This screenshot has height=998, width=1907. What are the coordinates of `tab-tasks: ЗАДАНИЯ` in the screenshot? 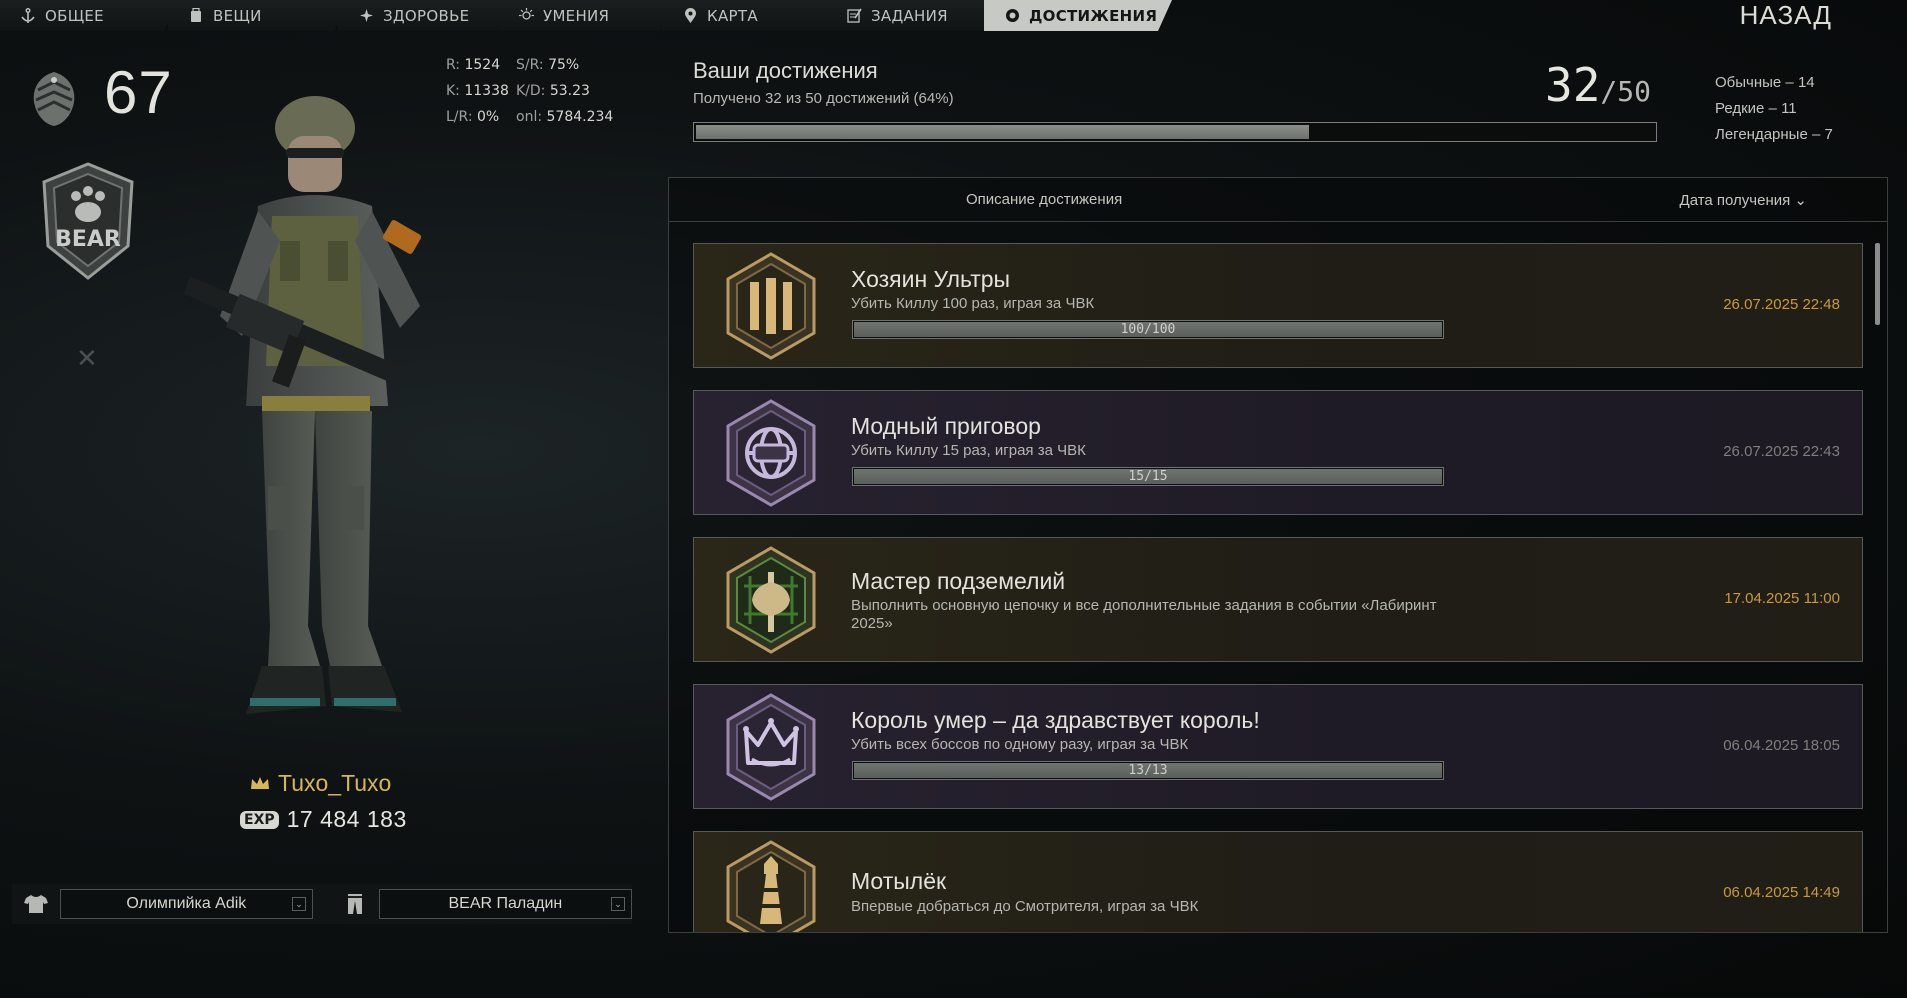 It's located at (915, 15).